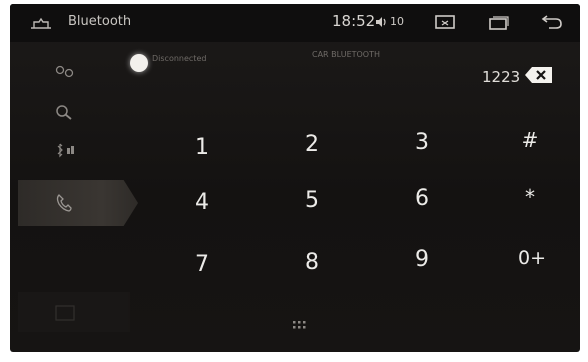 This screenshot has width=588, height=362. What do you see at coordinates (312, 144) in the screenshot?
I see `key-2: 2` at bounding box center [312, 144].